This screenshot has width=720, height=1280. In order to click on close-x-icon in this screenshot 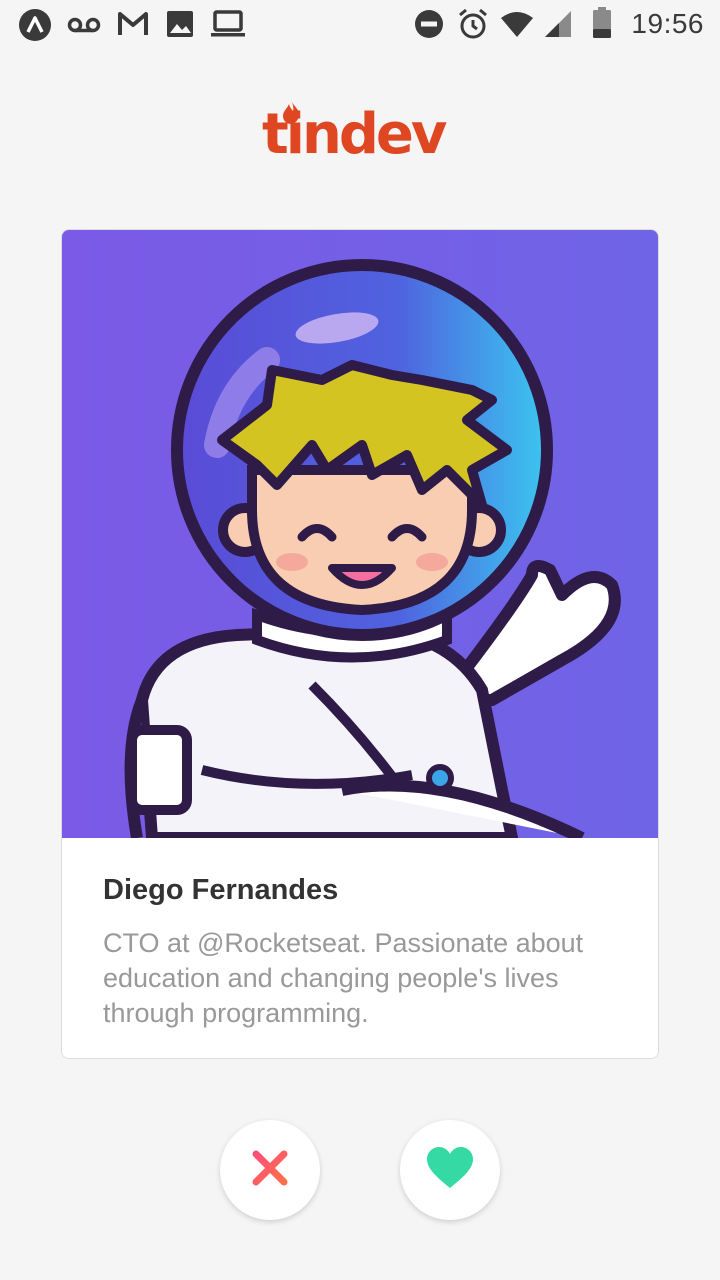, I will do `click(270, 1170)`.